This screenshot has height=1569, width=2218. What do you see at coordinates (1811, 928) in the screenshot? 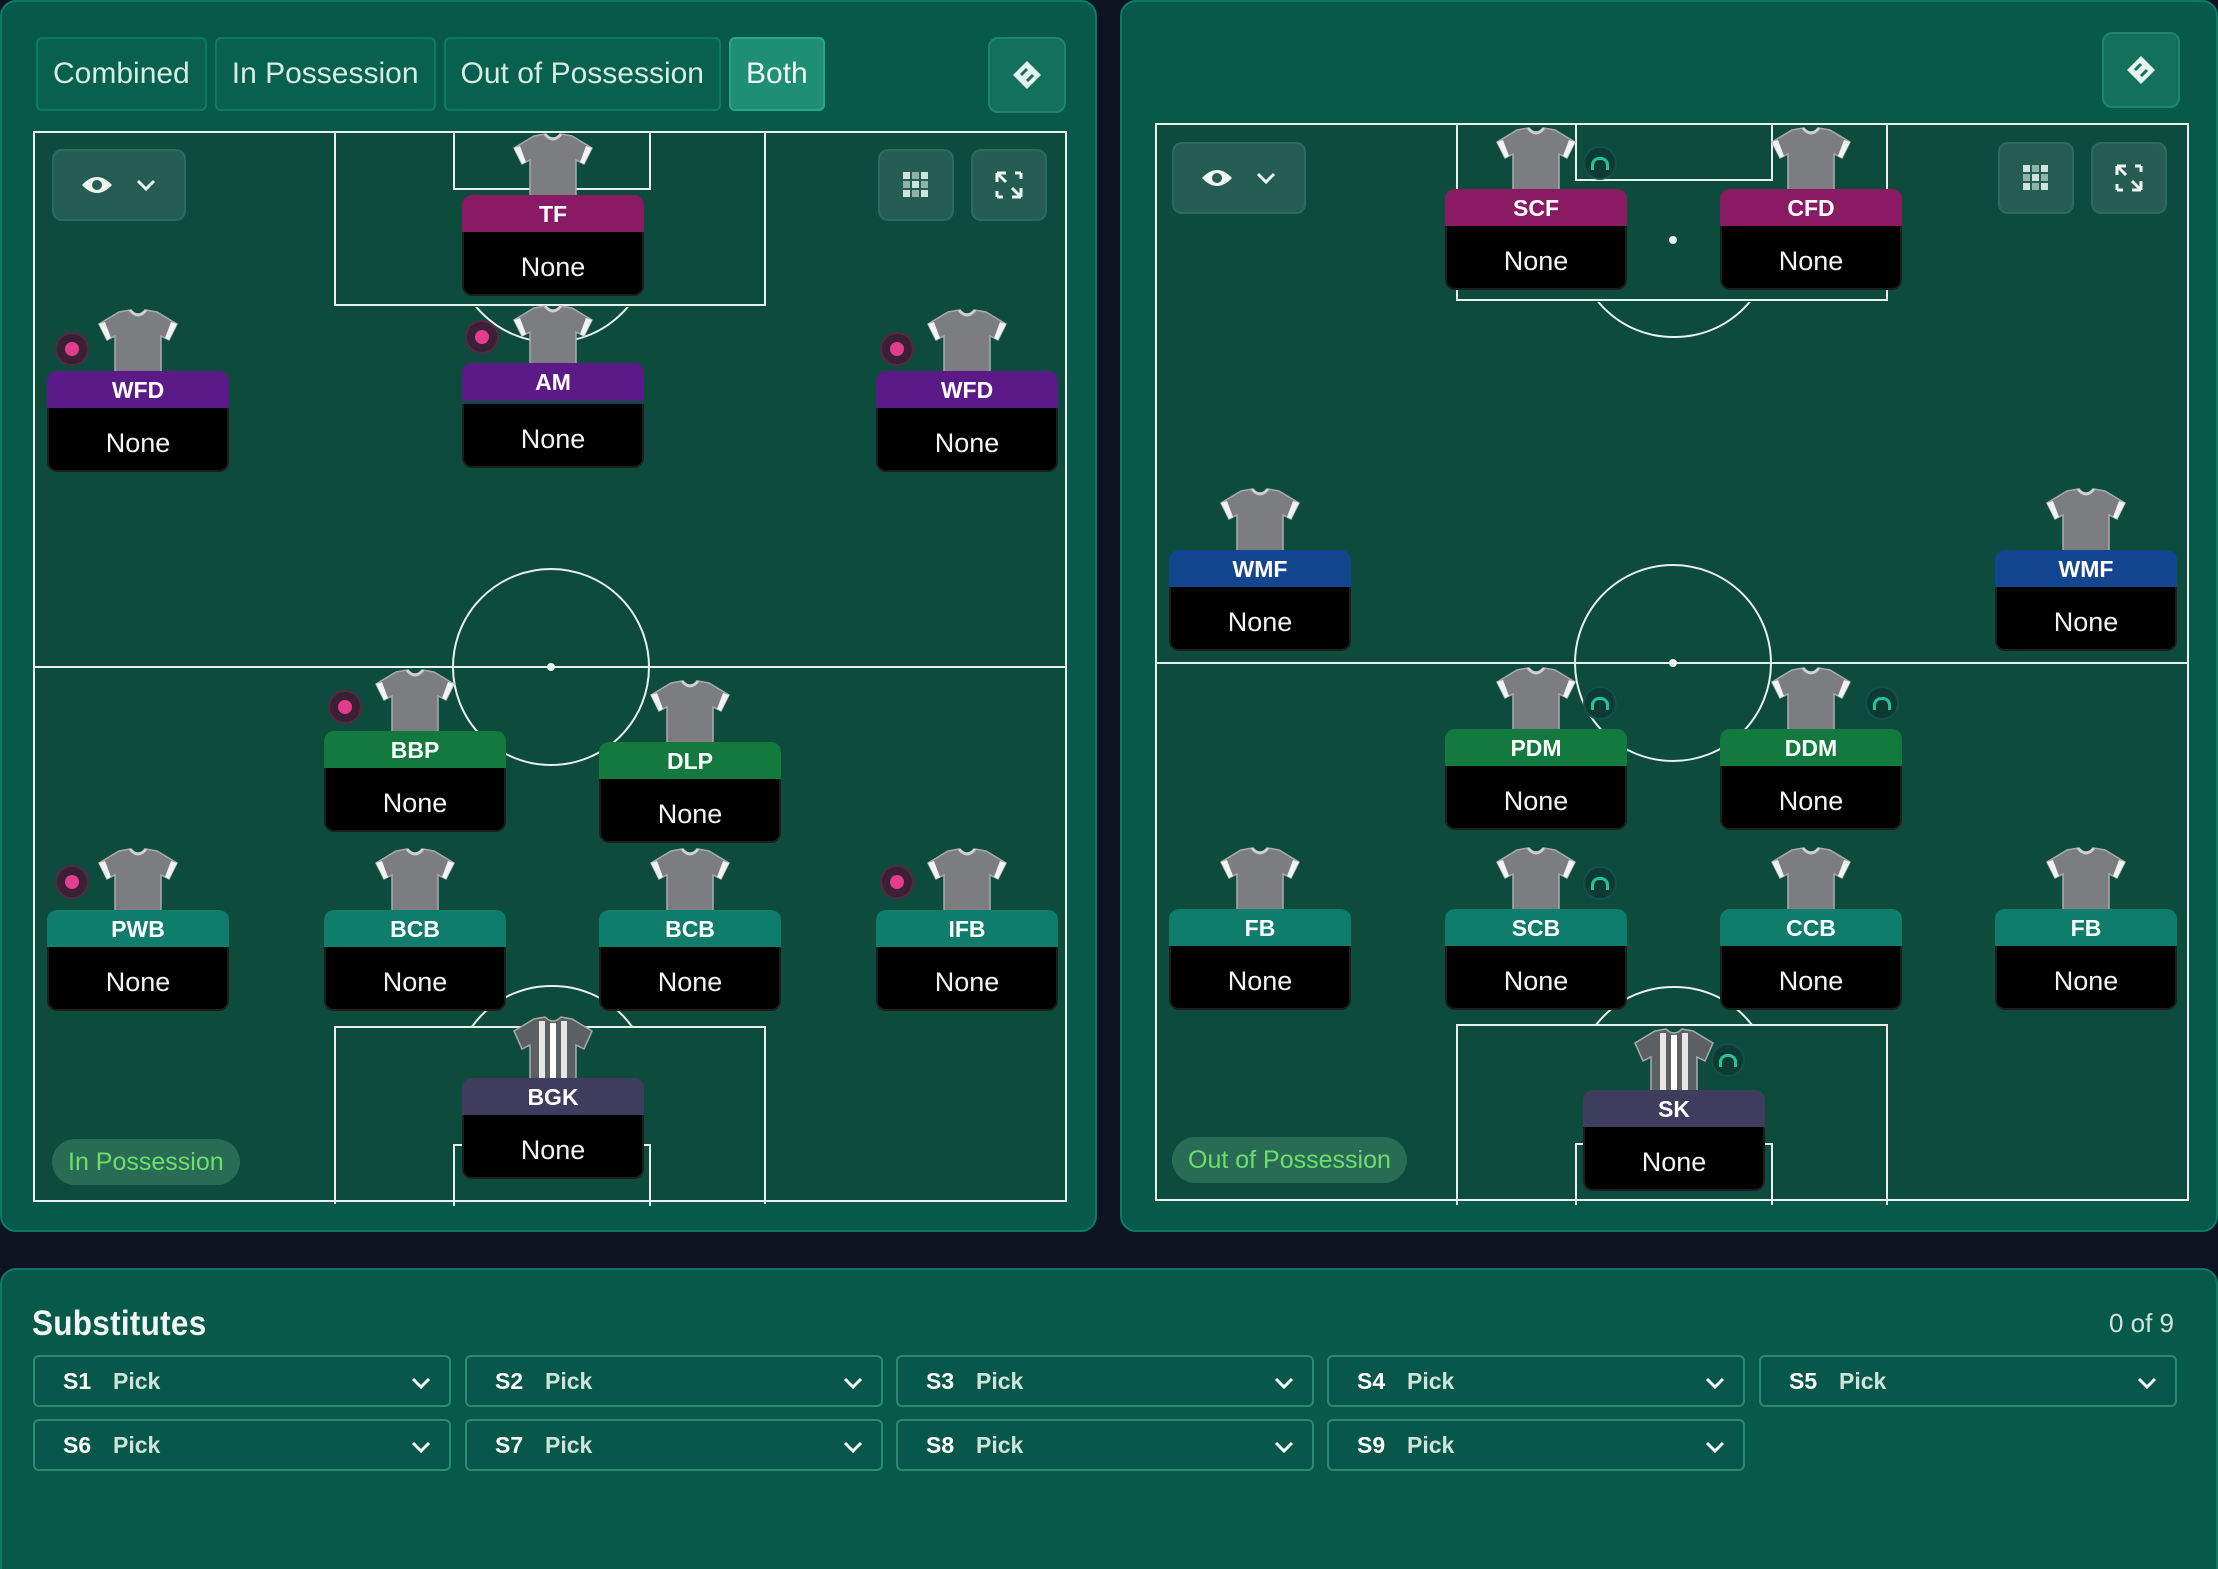
I see `player-slot-ccb: CCB None` at bounding box center [1811, 928].